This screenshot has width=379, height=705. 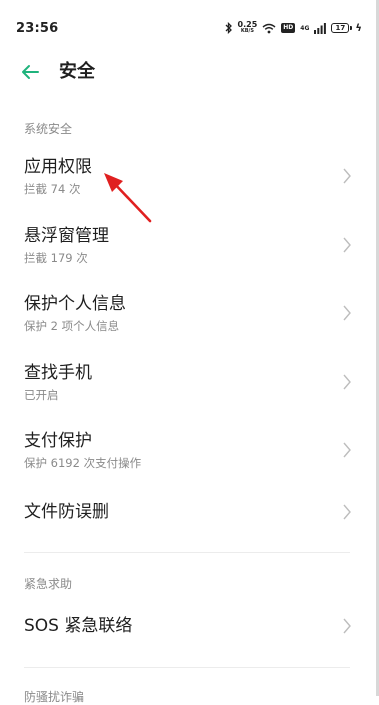 I want to click on annotation-arrow, so click(x=128, y=198).